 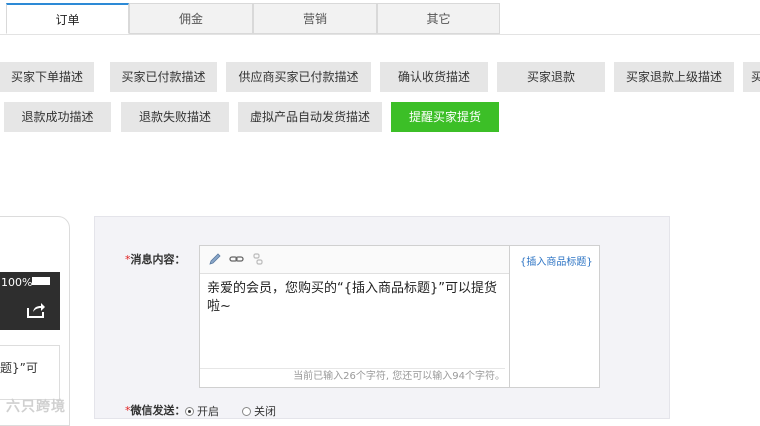 What do you see at coordinates (265, 411) in the screenshot?
I see `radio-off-label: 关闭` at bounding box center [265, 411].